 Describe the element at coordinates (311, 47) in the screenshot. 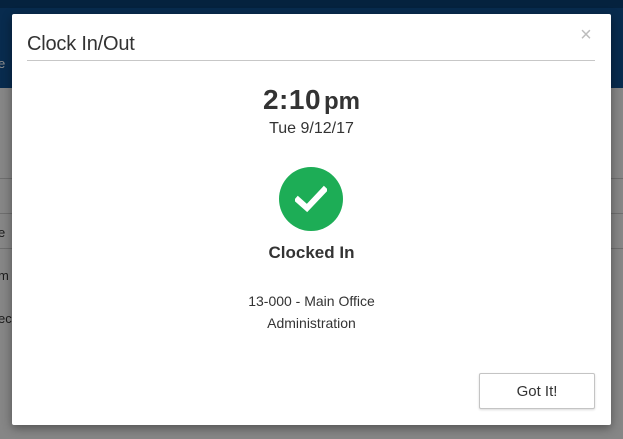

I see `modal-header: Clock In/Out` at that location.